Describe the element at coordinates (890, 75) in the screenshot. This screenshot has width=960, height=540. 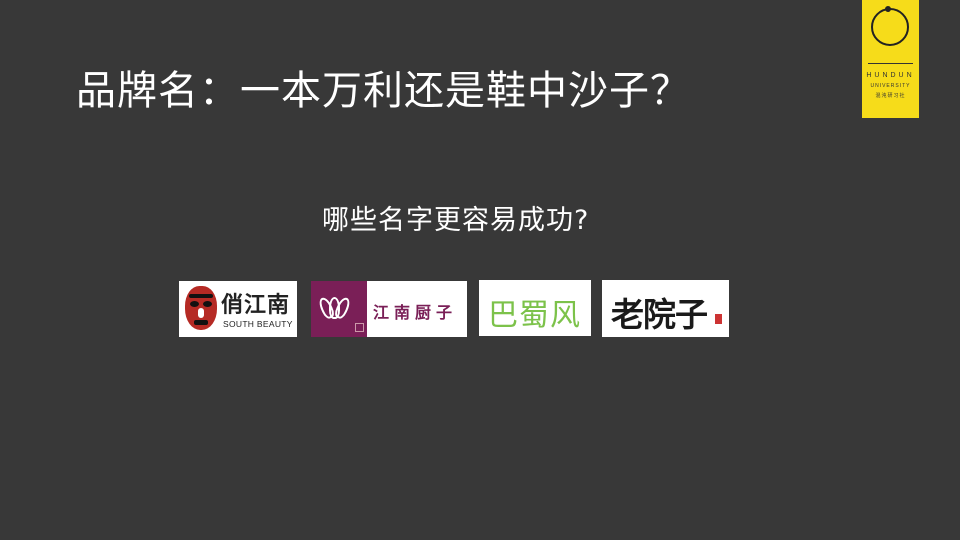
I see `logo-line1: HUNDUN` at that location.